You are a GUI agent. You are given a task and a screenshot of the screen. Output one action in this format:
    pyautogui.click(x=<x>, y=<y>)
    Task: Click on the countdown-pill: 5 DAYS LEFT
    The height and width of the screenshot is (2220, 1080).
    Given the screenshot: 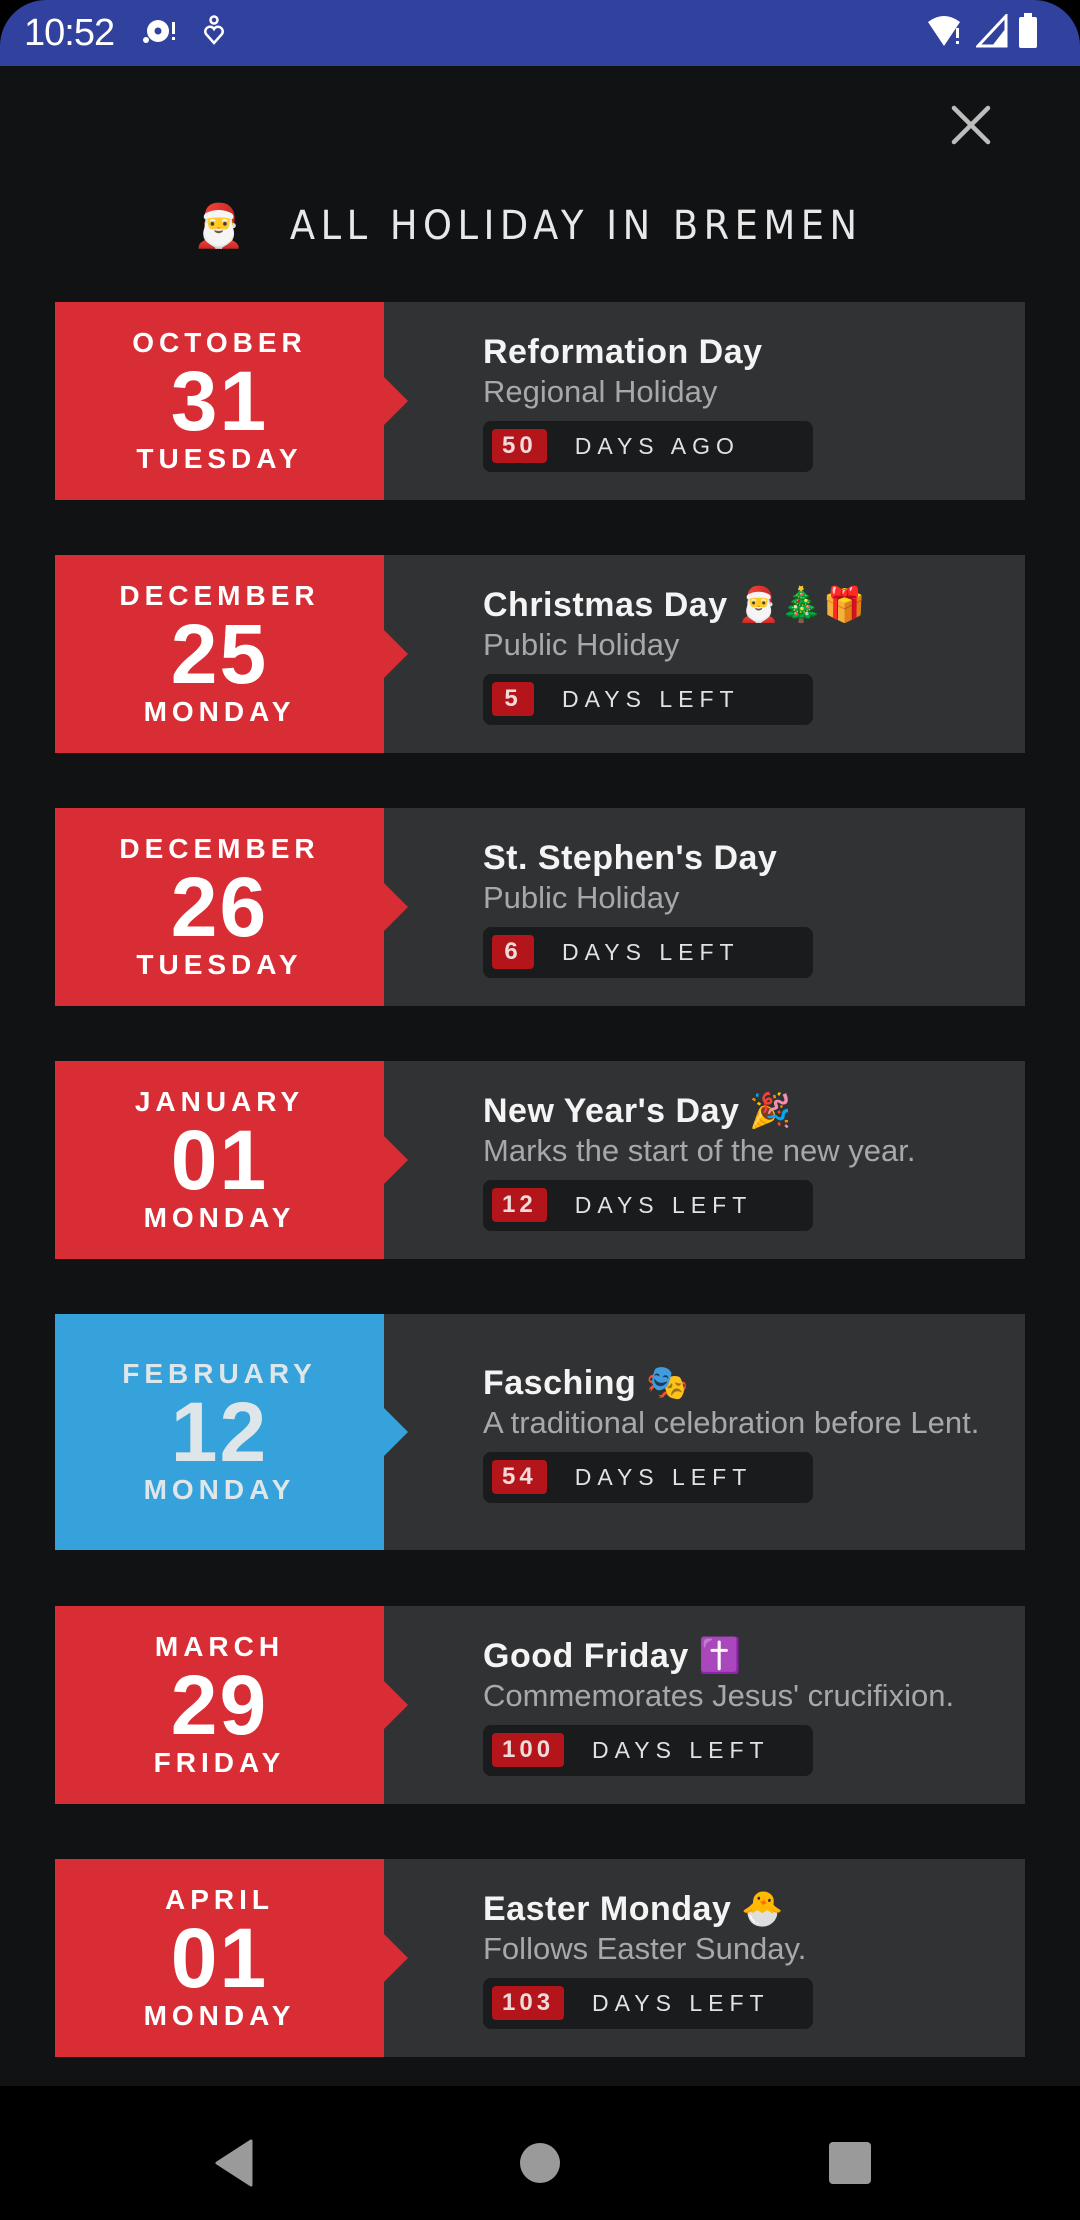 What is the action you would take?
    pyautogui.click(x=648, y=699)
    